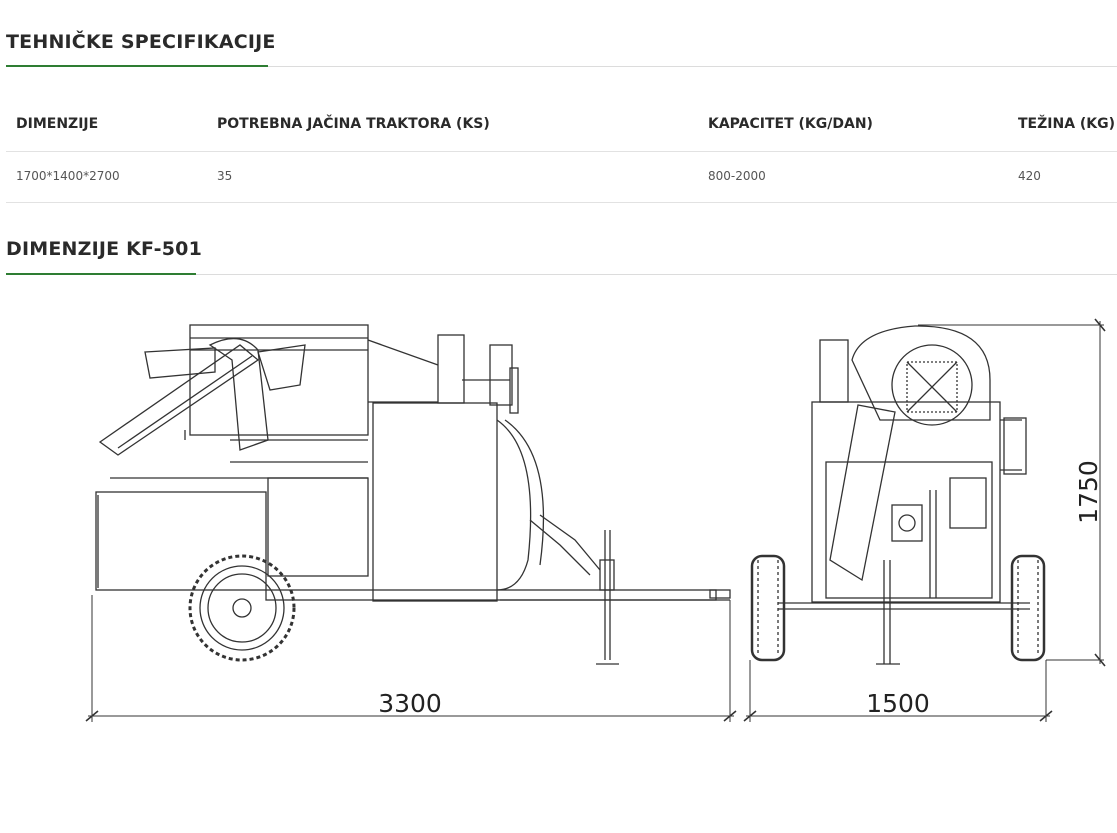 This screenshot has height=833, width=1117. Describe the element at coordinates (898, 703) in the screenshot. I see `width-dimension-label: 1500` at that location.